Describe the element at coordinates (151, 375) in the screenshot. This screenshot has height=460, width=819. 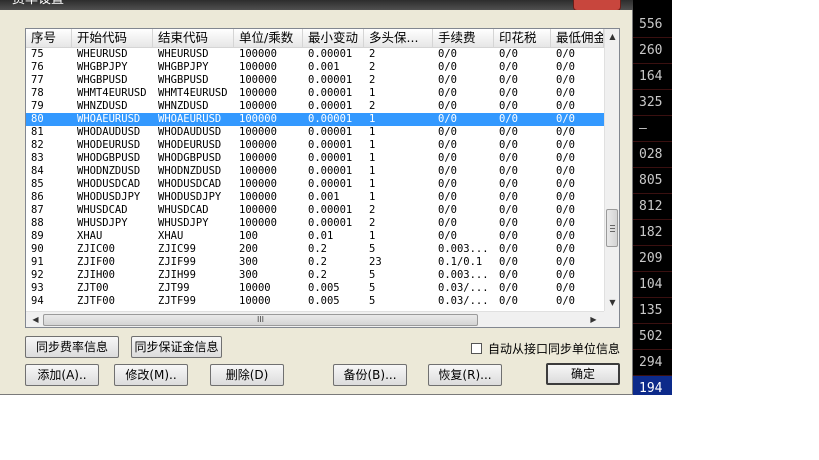
I see `edit-button: 修改(M)..` at that location.